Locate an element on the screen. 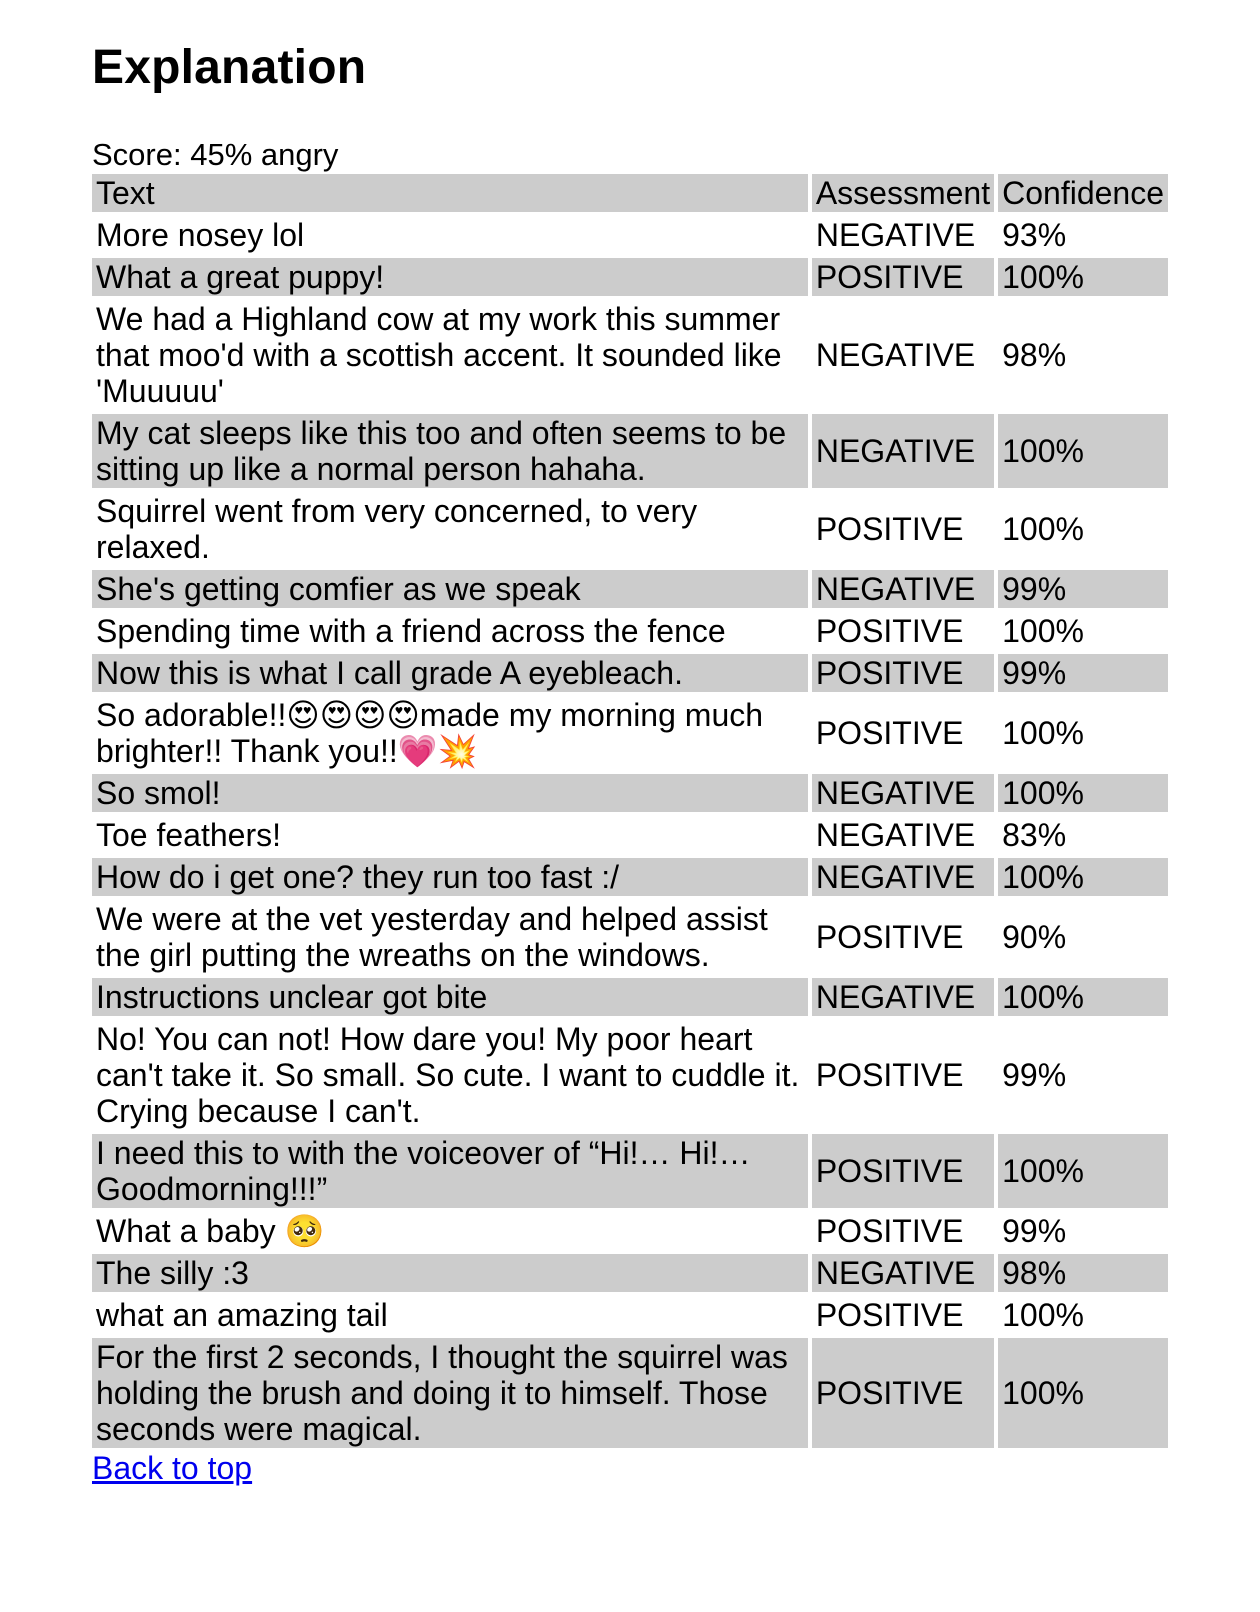 The height and width of the screenshot is (1612, 1260). row-text-cell: What a great puppy! is located at coordinates (450, 277).